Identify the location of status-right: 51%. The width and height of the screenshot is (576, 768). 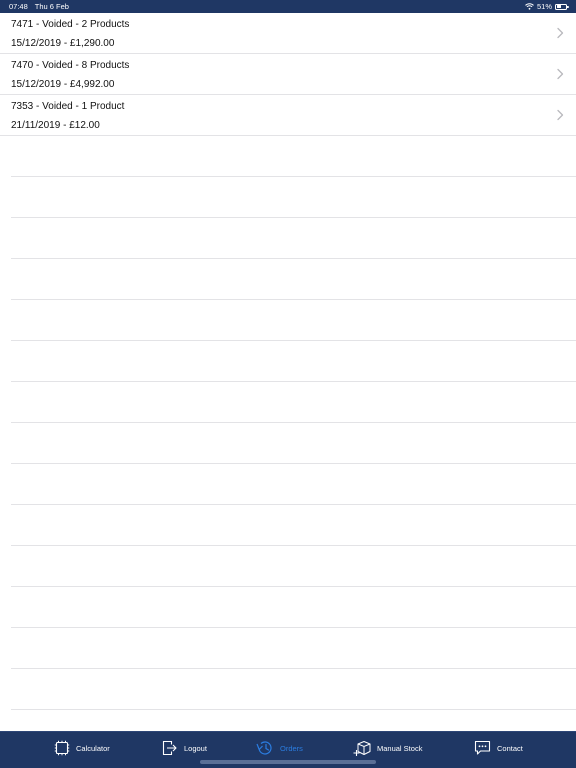
(547, 6).